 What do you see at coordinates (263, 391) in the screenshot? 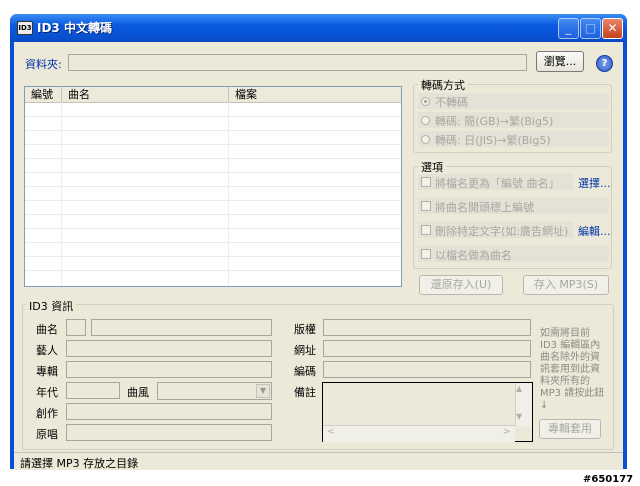
I see `chevron-down-icon: ▼` at bounding box center [263, 391].